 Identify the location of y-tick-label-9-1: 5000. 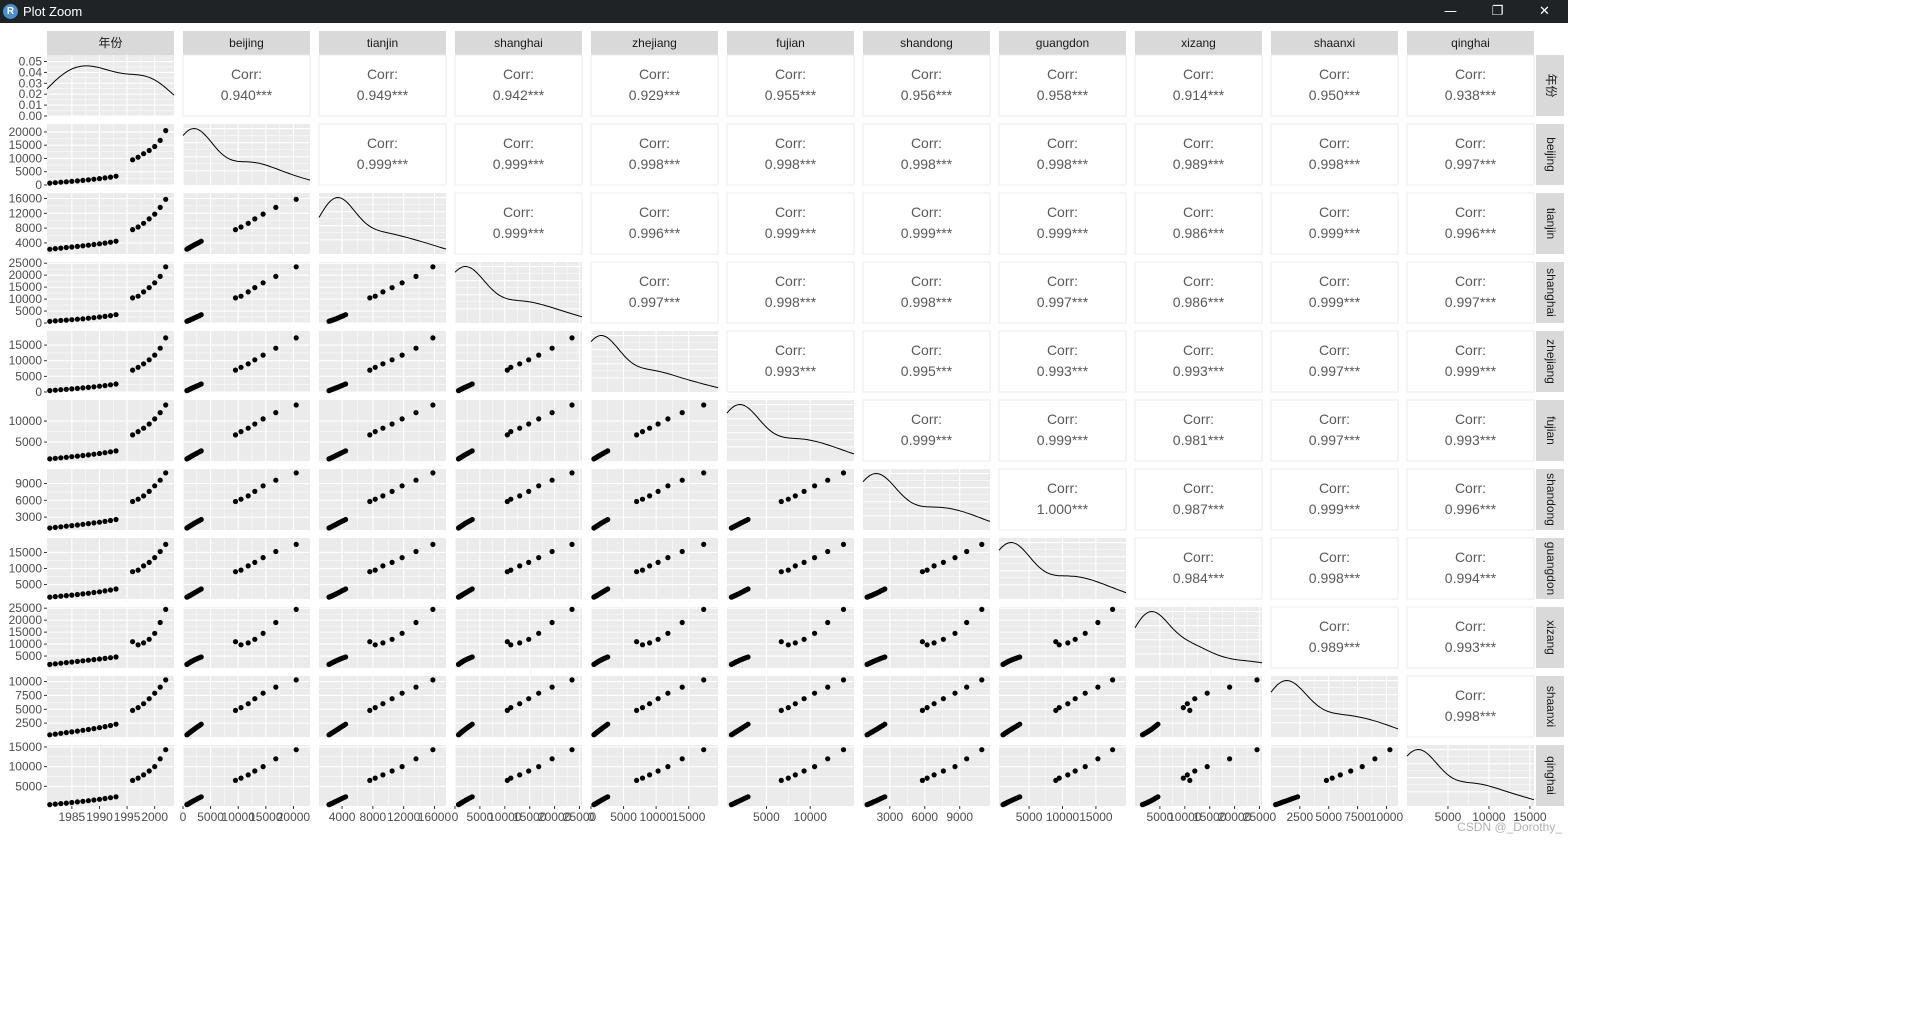
(28, 709).